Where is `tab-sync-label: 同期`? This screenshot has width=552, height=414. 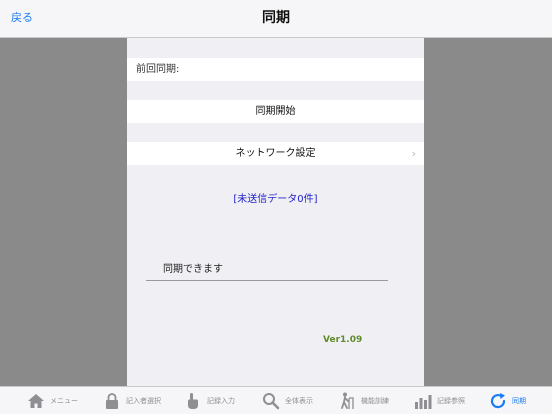 tab-sync-label: 同期 is located at coordinates (519, 400).